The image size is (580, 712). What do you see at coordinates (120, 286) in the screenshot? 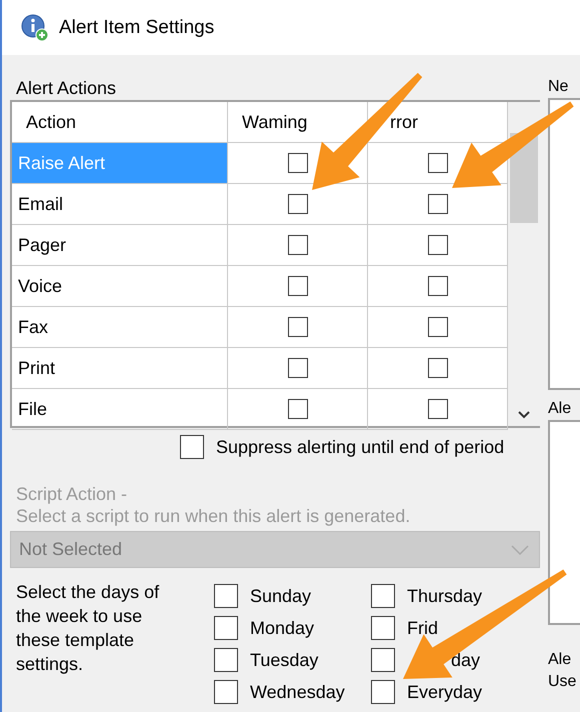
I see `table-cell: Voice` at bounding box center [120, 286].